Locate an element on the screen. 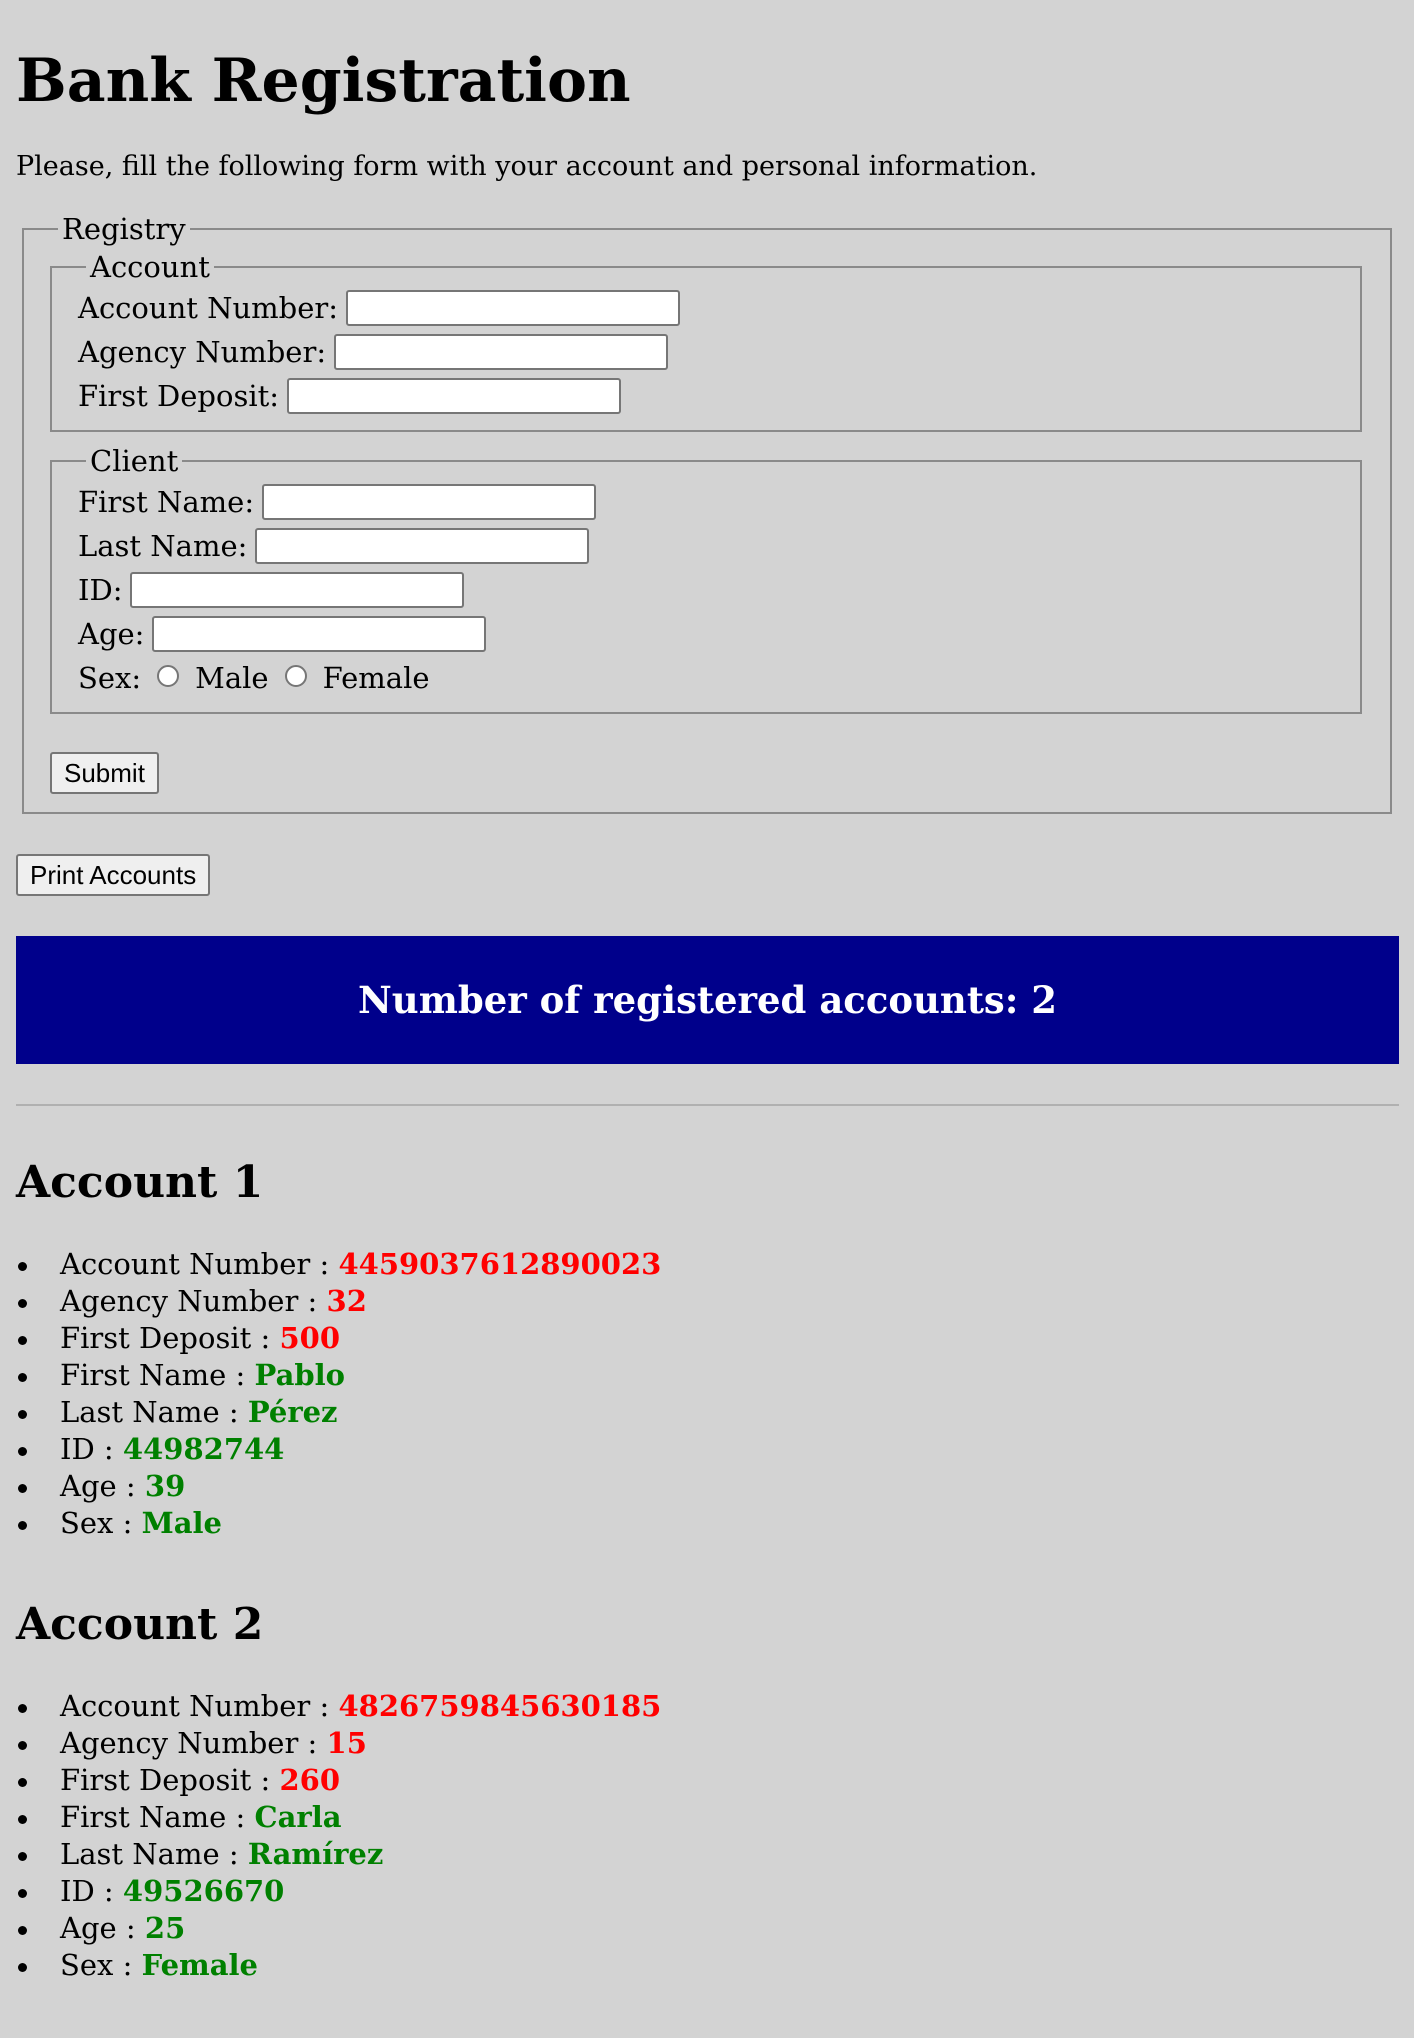 The height and width of the screenshot is (2038, 1414). first-deposit-row: First Deposit: is located at coordinates (709, 396).